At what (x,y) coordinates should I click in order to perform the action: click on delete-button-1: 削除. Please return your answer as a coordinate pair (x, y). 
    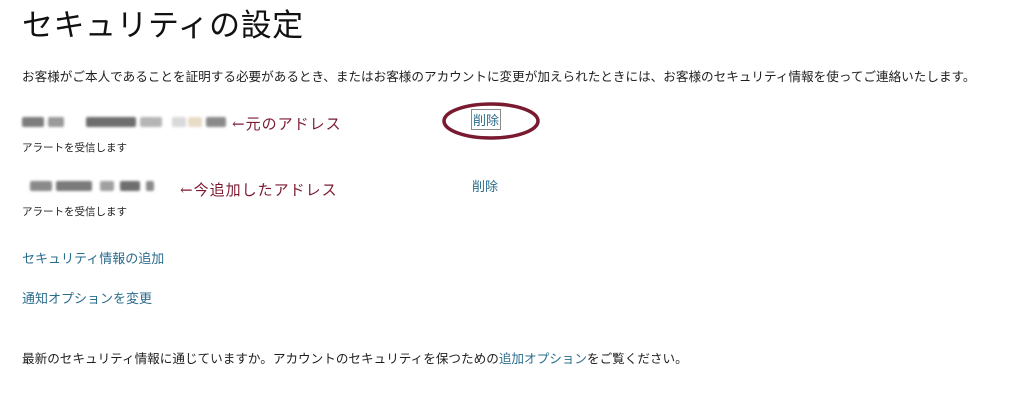
    Looking at the image, I should click on (486, 119).